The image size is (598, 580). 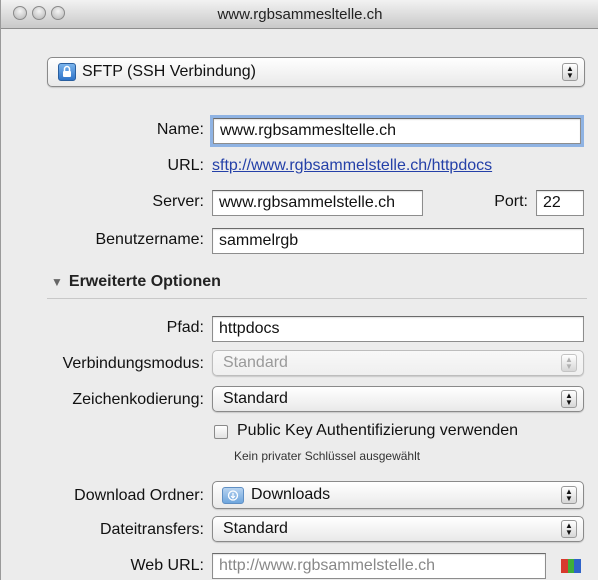 What do you see at coordinates (377, 431) in the screenshot?
I see `public-key-label: Public Key Authentifizierung verwenden` at bounding box center [377, 431].